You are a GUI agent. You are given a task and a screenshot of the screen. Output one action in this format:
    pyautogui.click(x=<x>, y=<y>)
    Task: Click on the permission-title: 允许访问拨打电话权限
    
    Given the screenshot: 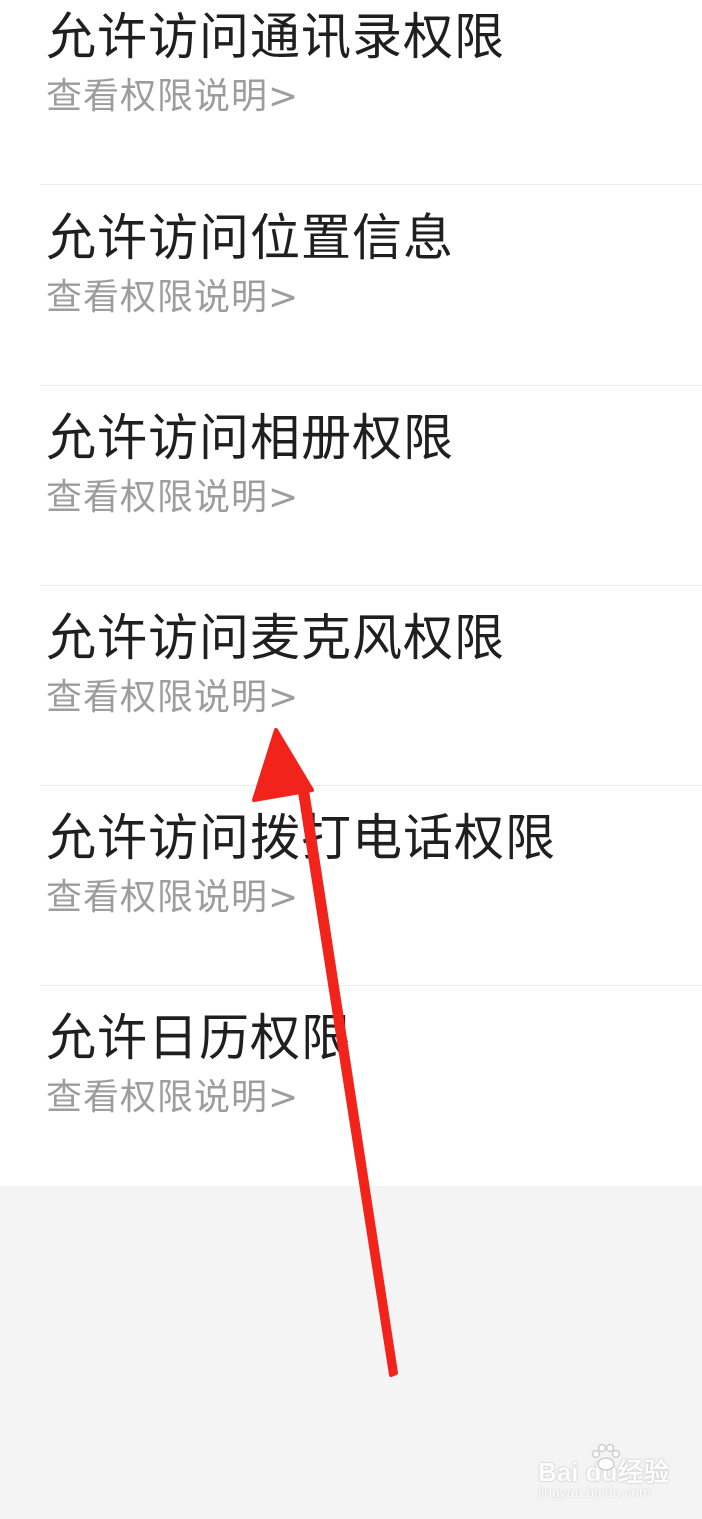 What is the action you would take?
    pyautogui.click(x=301, y=838)
    